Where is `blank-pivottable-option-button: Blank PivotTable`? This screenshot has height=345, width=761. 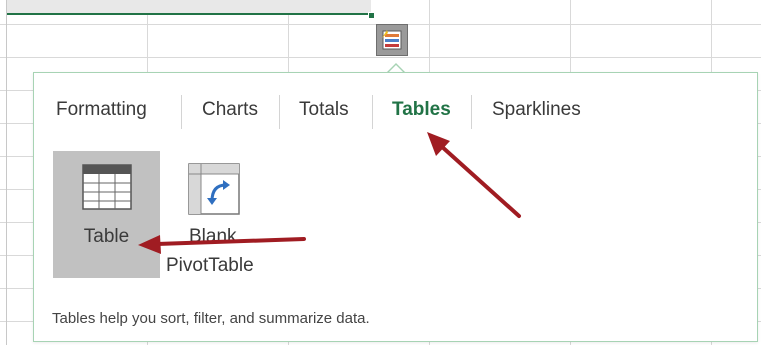 blank-pivottable-option-button: Blank PivotTable is located at coordinates (216, 214).